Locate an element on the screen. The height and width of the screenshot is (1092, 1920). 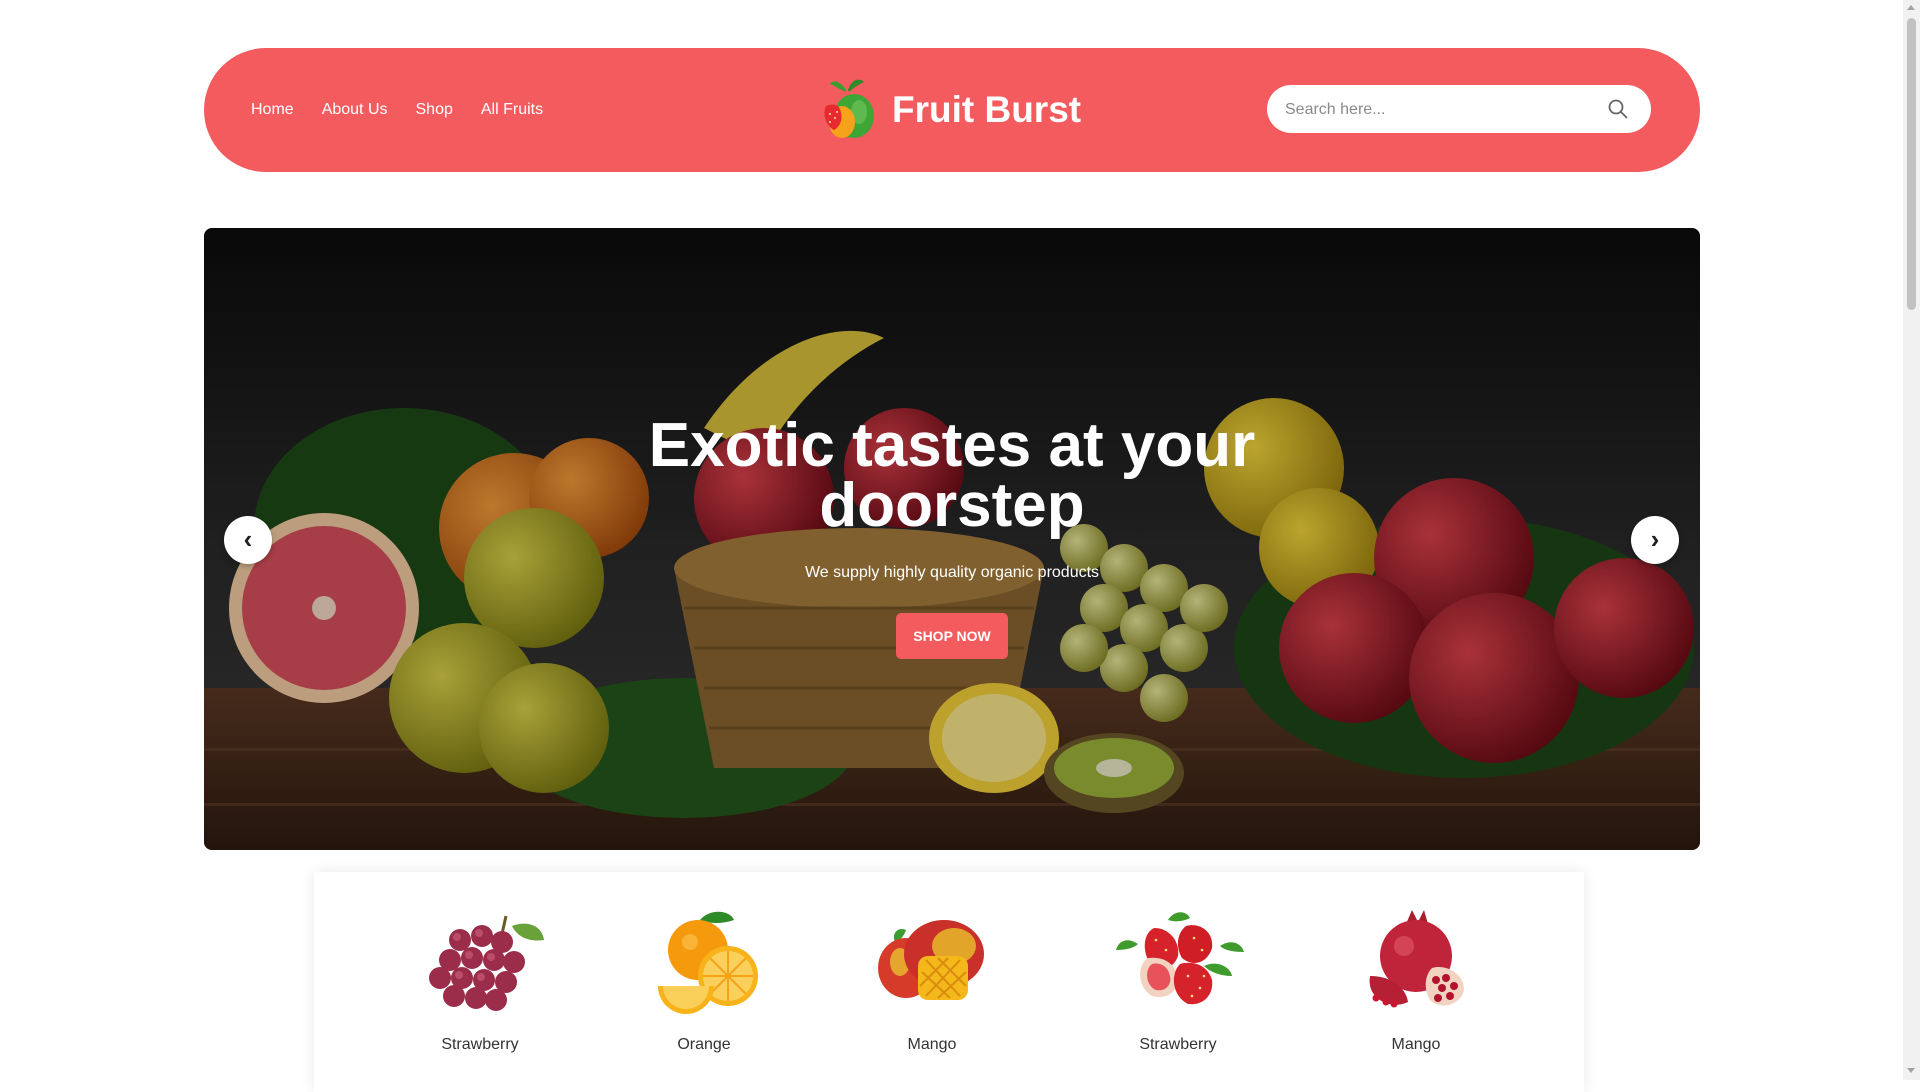
grapes-icon is located at coordinates (486, 963).